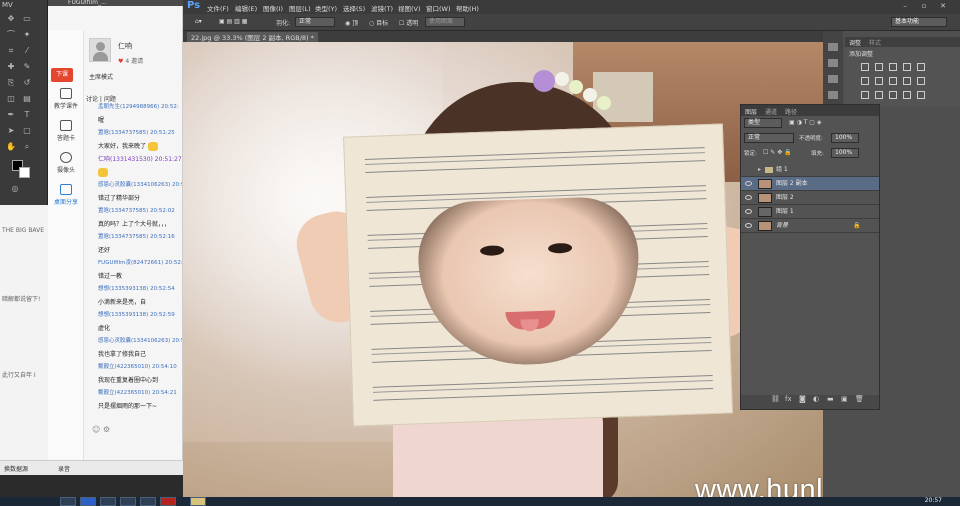  What do you see at coordinates (830, 399) in the screenshot?
I see `new-group-icon: ▬` at bounding box center [830, 399].